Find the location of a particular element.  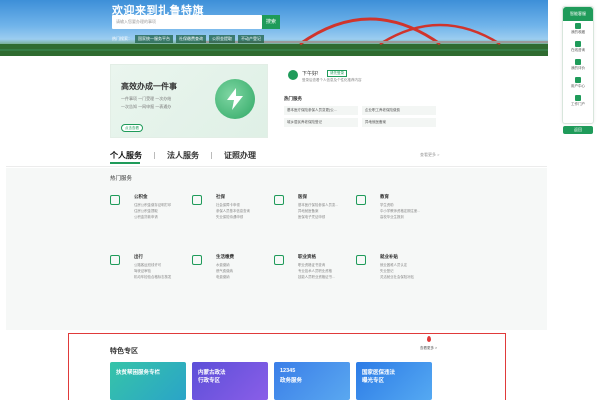

service-item-education: 教育 学生资助 中小学教师资格定期注册... 高校毕业生报到 is located at coordinates (397, 214).